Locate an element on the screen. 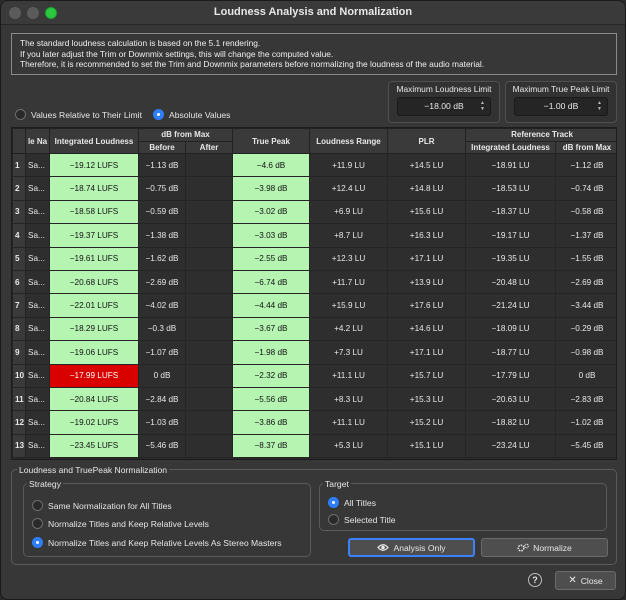  max-truepeak-input: −1.00 dB ▲ ▼ is located at coordinates (561, 106).